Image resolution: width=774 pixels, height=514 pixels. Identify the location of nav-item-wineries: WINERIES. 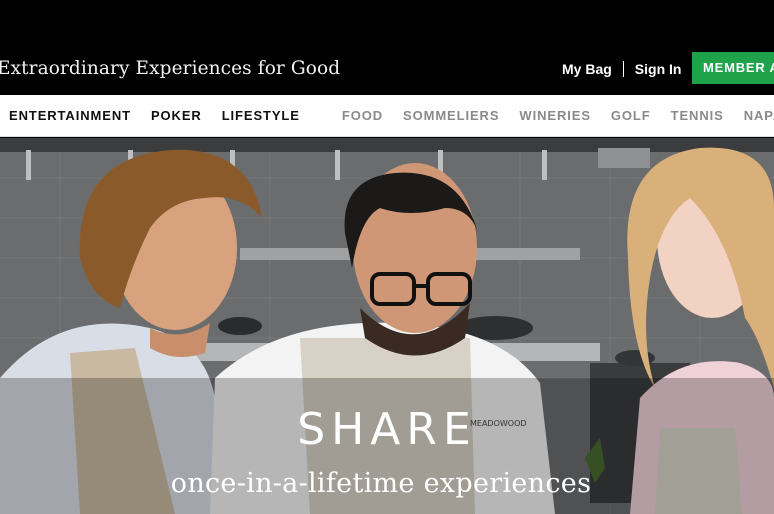
(554, 115).